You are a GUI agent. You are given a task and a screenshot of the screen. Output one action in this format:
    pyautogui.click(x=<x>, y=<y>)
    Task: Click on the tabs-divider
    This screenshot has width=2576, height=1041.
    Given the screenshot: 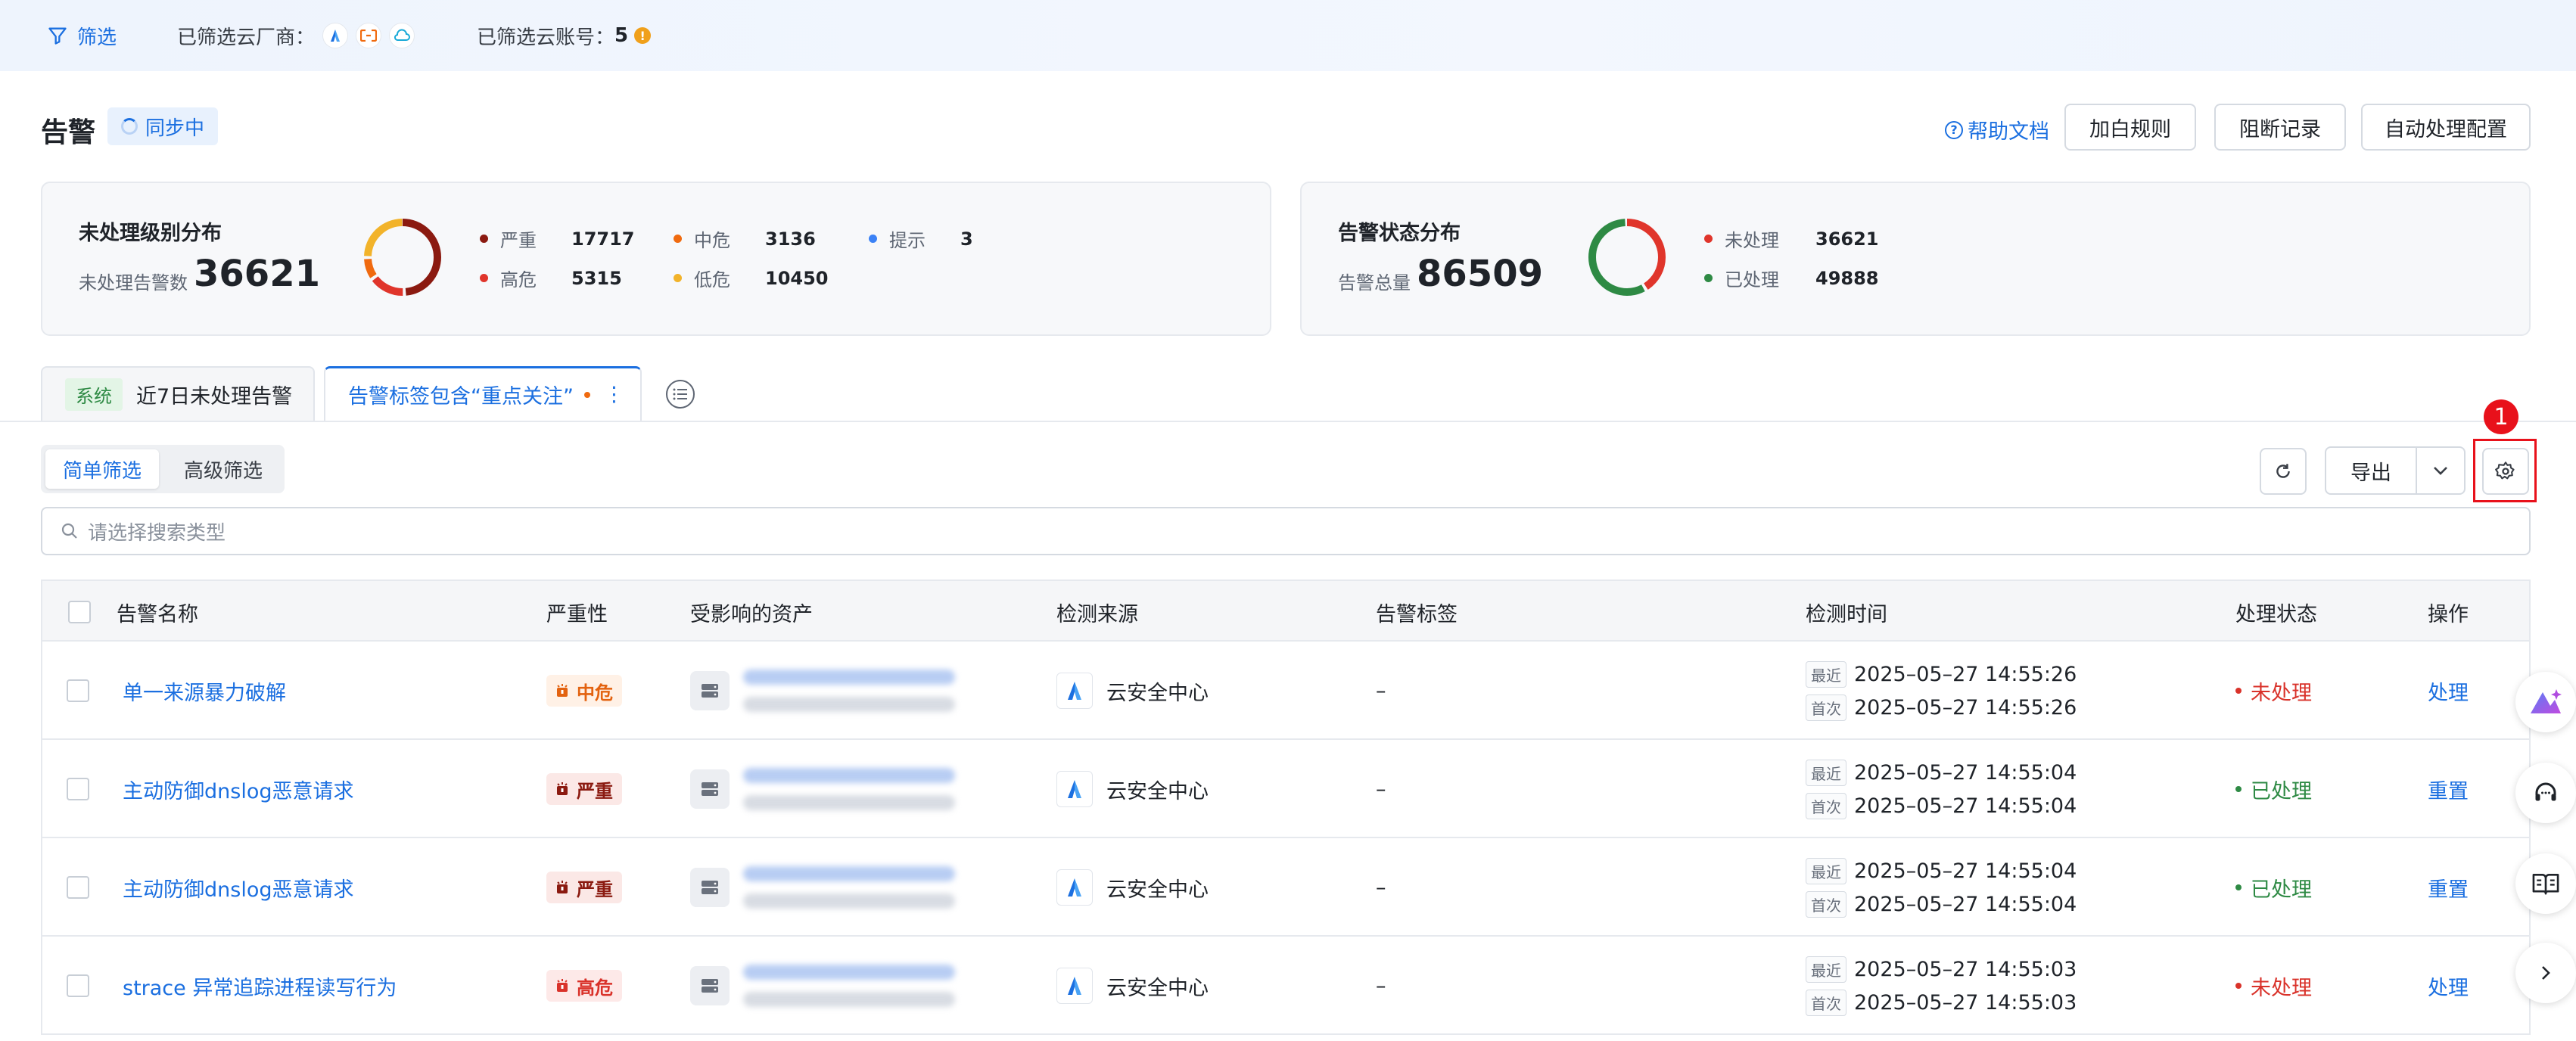 What is the action you would take?
    pyautogui.click(x=1288, y=421)
    